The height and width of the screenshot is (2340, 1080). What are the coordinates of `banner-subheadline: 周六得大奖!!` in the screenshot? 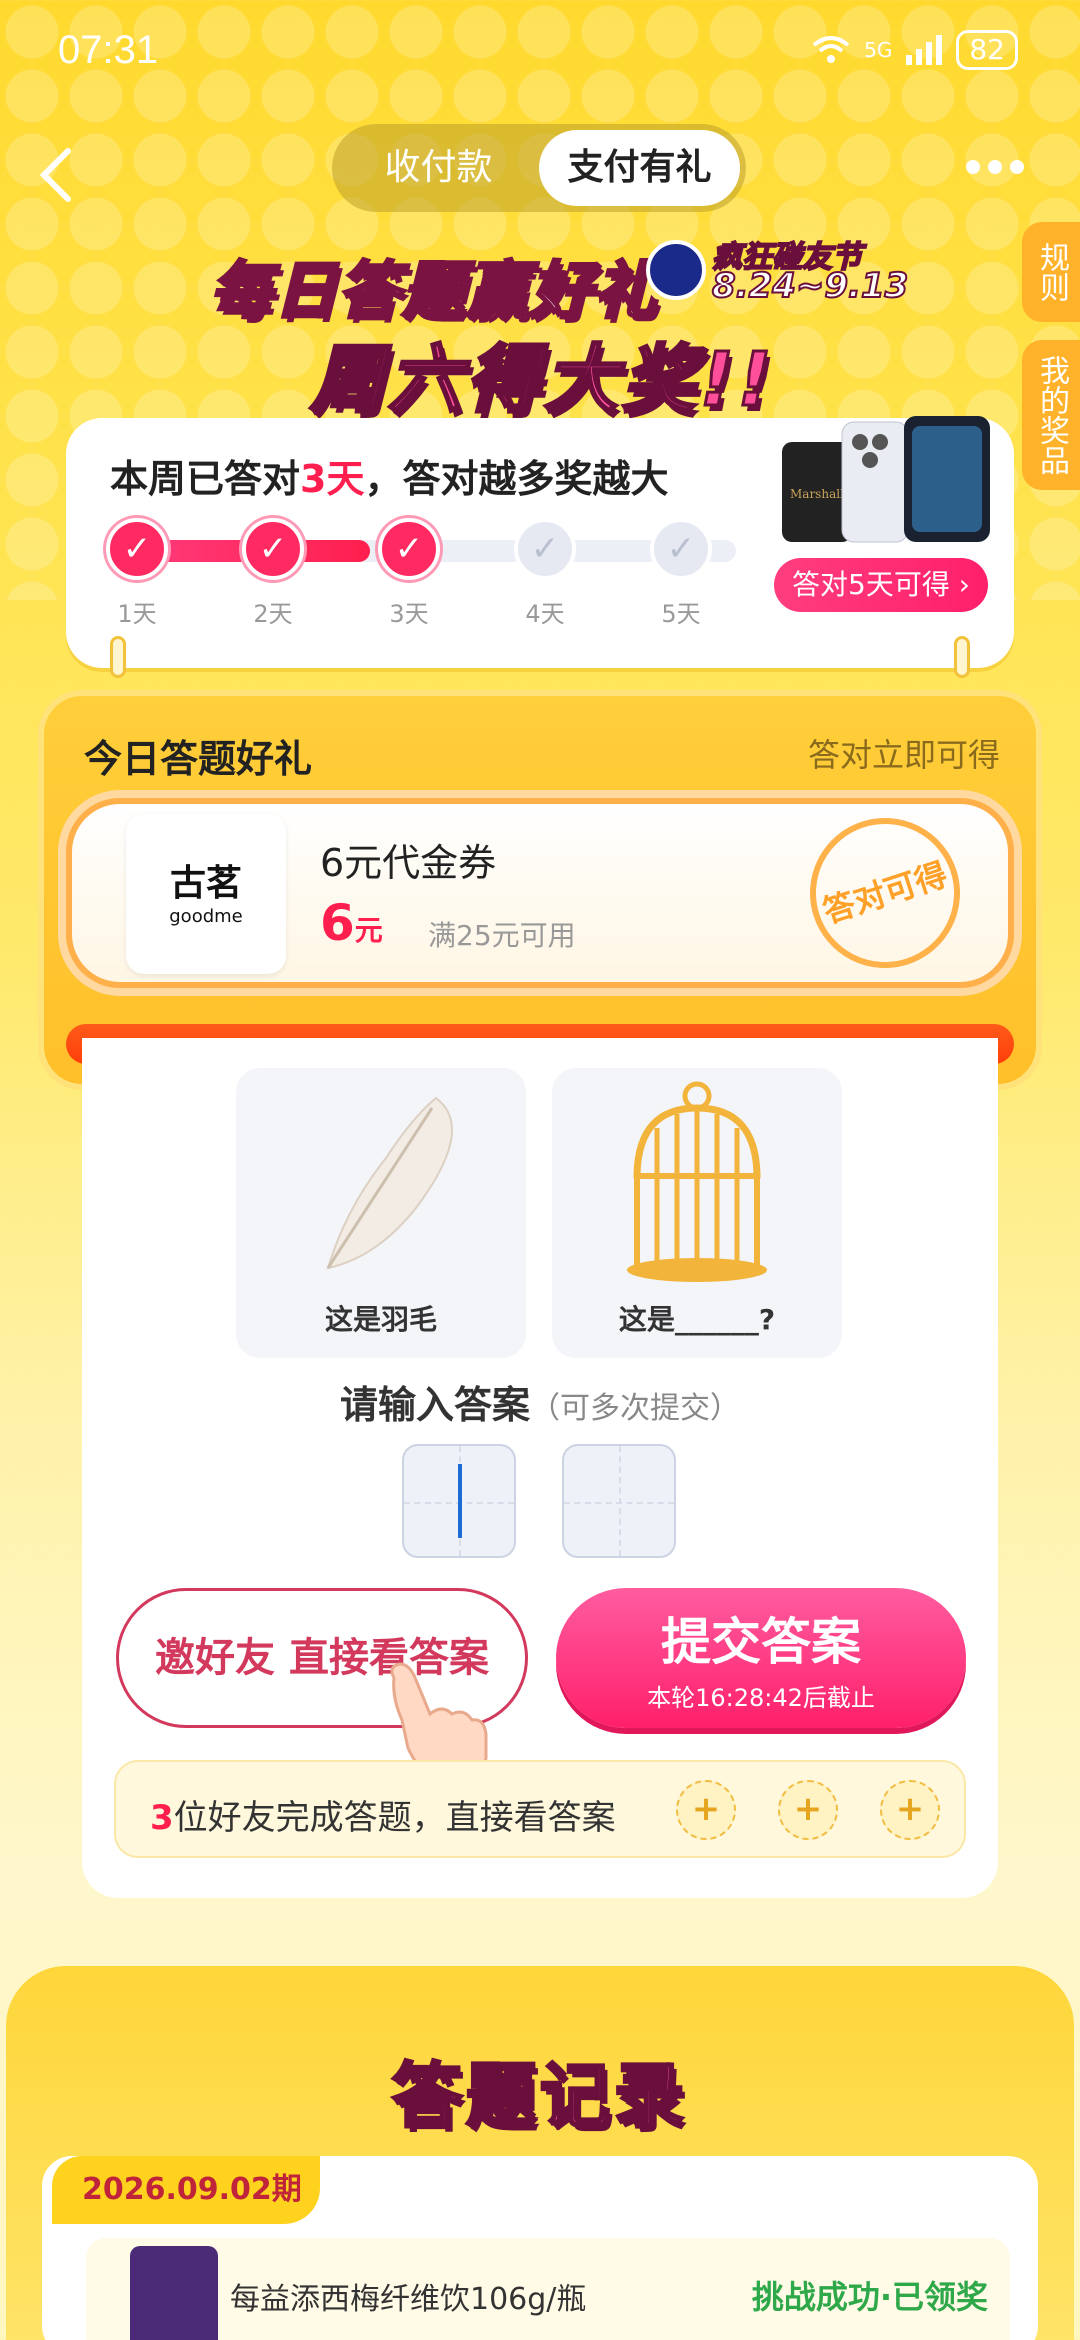 It's located at (542, 380).